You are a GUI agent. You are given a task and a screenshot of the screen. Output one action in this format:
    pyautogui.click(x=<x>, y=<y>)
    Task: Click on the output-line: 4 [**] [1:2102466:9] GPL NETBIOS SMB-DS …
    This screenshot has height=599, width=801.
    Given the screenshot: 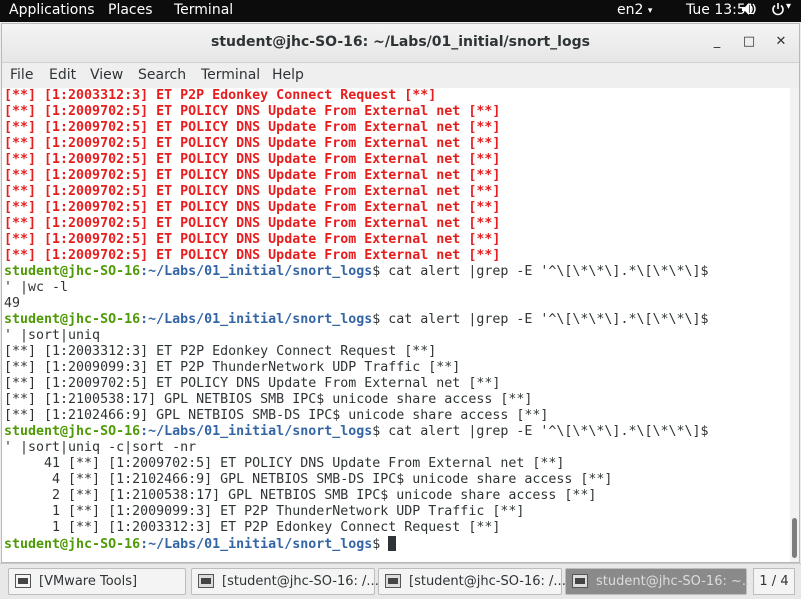 What is the action you would take?
    pyautogui.click(x=308, y=479)
    